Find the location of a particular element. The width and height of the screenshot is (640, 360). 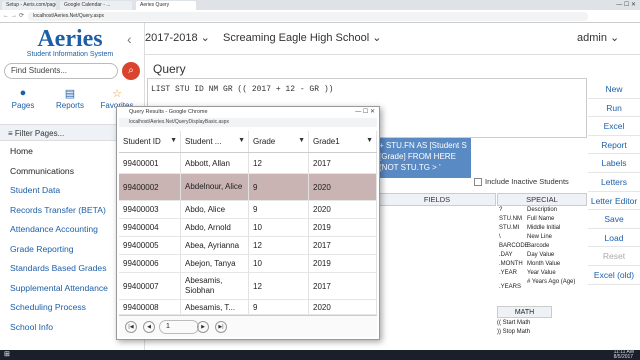

url-field: localhost/Aeries.Net/Query.aspx is located at coordinates (308, 16).